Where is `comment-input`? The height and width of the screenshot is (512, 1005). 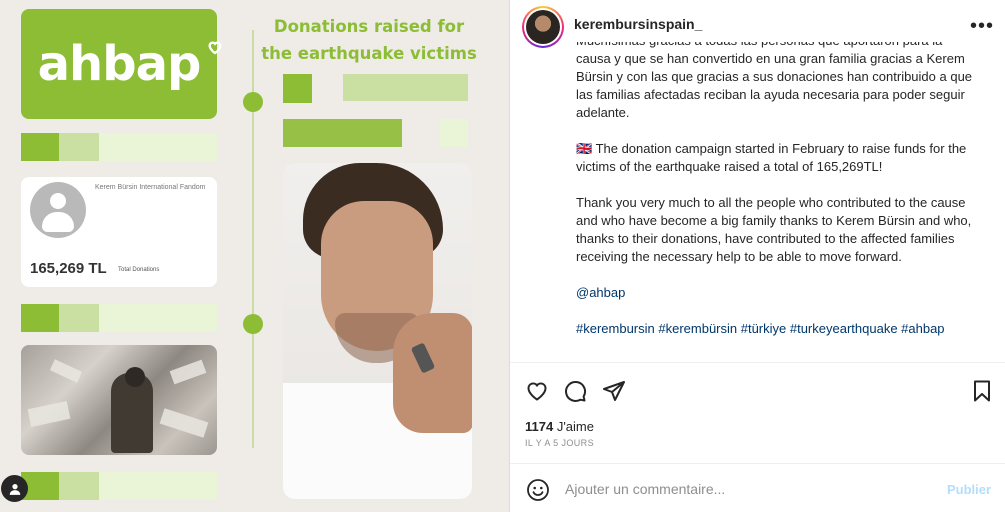
comment-input is located at coordinates (750, 489).